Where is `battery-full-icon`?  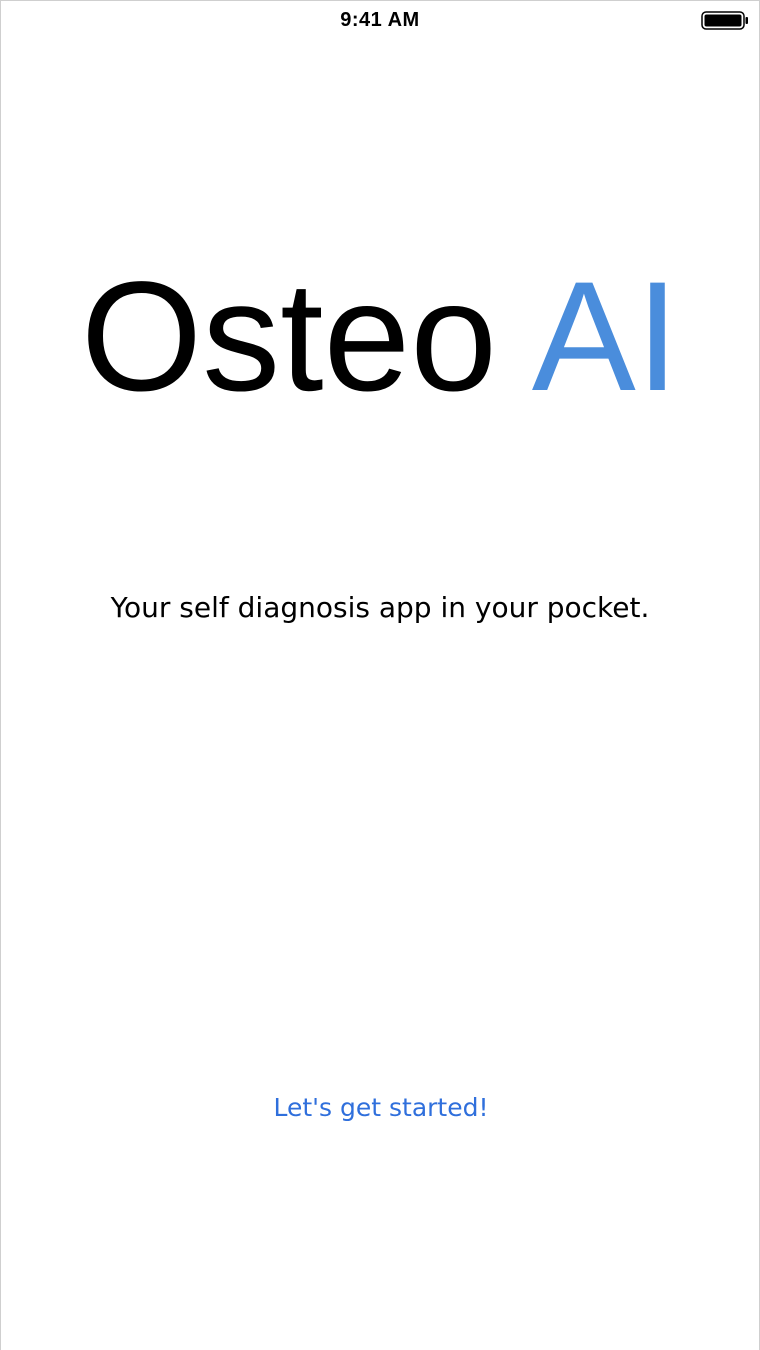
battery-full-icon is located at coordinates (724, 20).